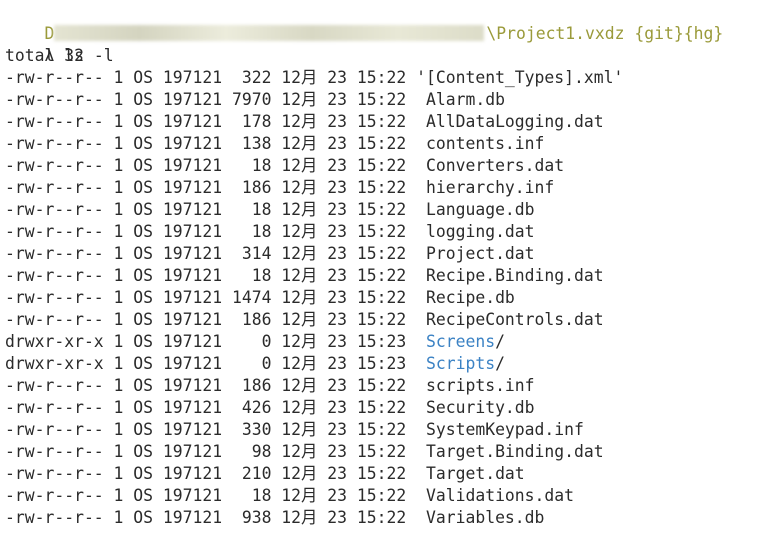  I want to click on file-name: SystemKeypad.inf, so click(500, 429).